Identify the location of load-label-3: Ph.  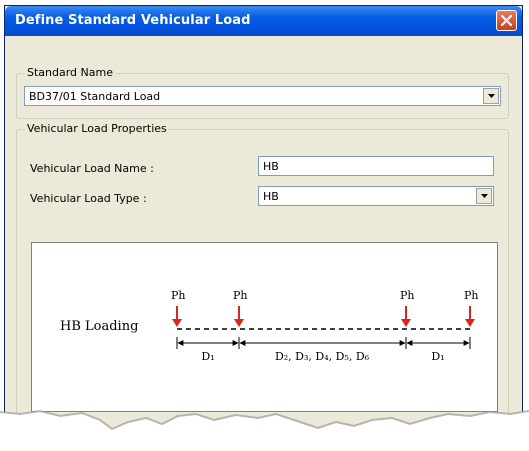
(407, 295).